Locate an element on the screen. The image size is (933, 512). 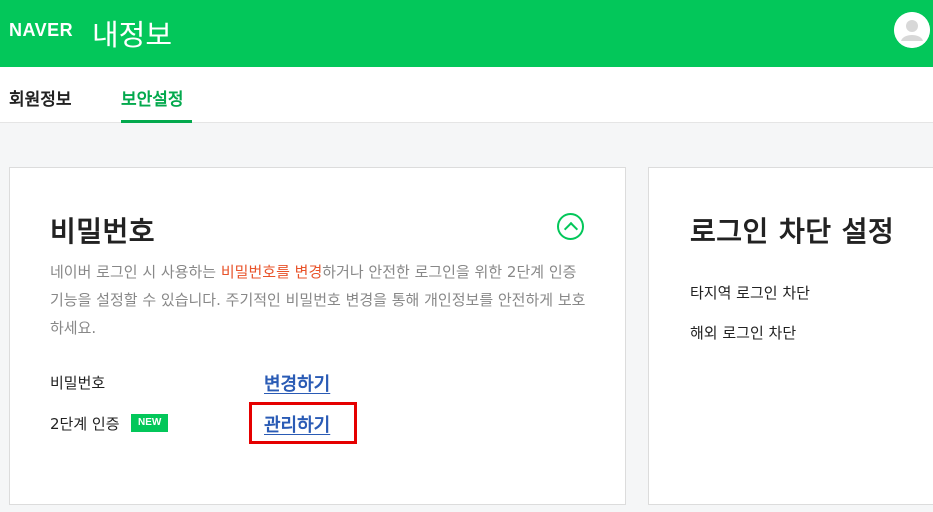
user-avatar-icon is located at coordinates (912, 30).